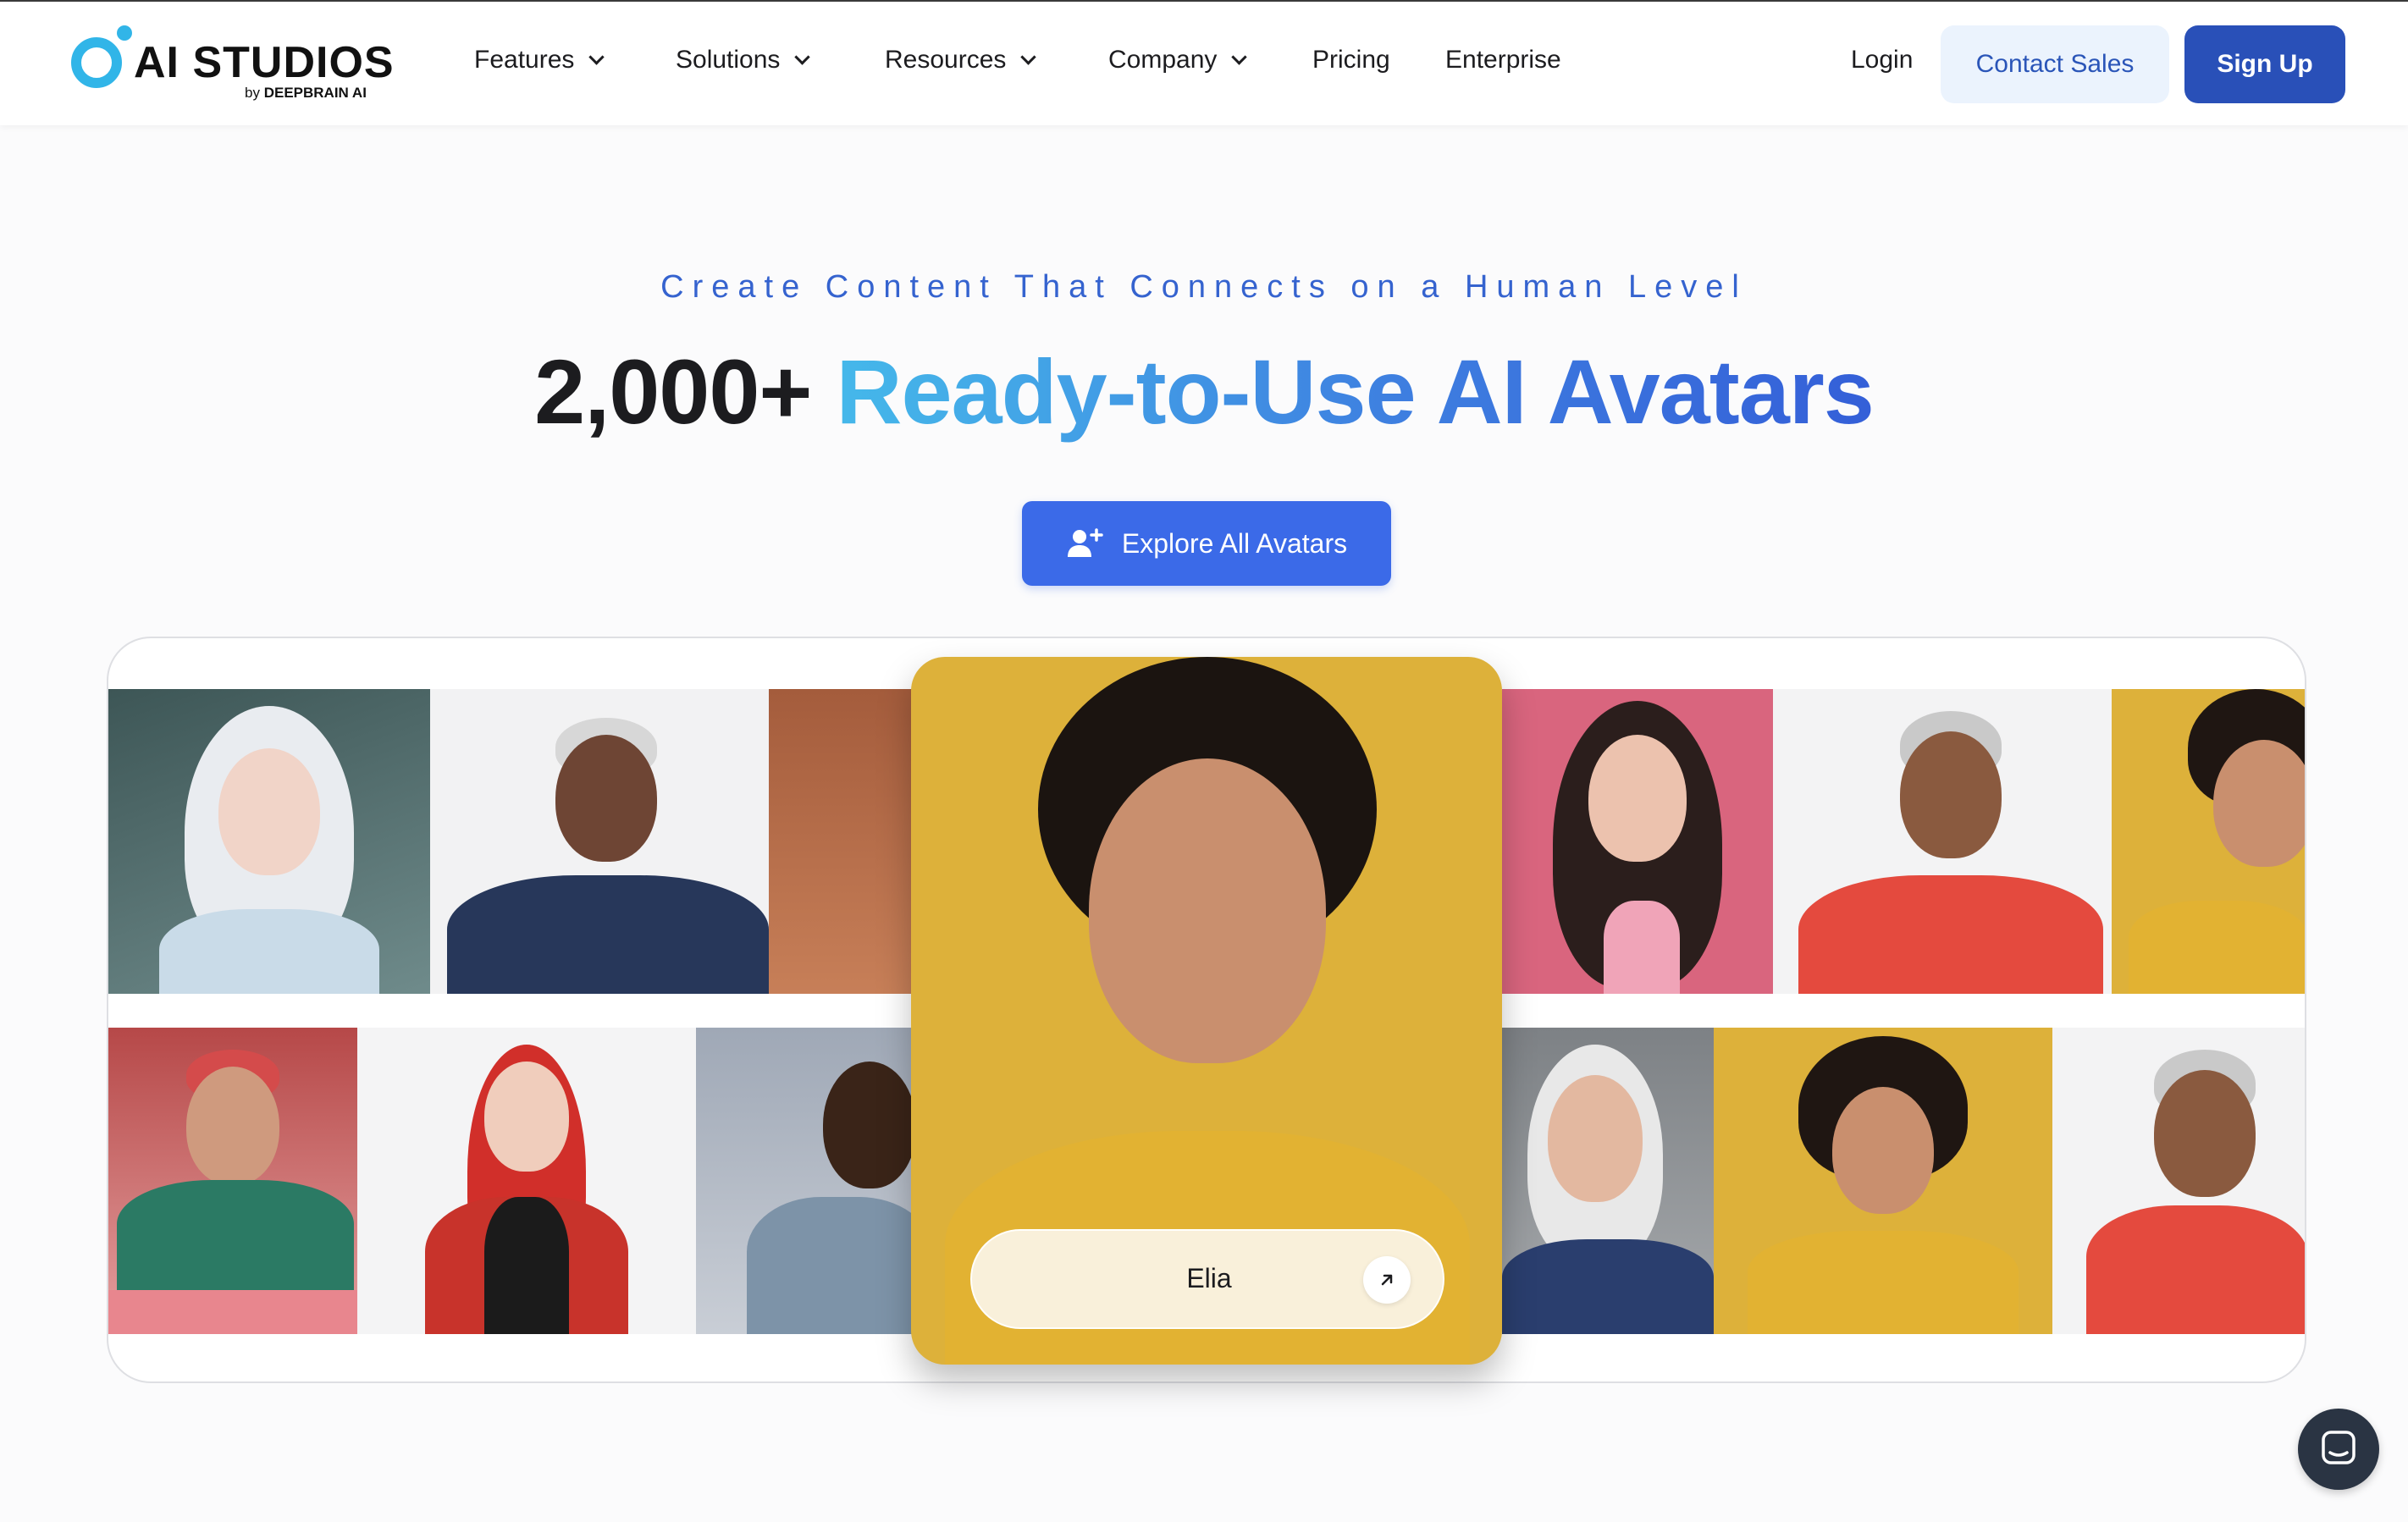 Image resolution: width=2408 pixels, height=1522 pixels. Describe the element at coordinates (1084, 544) in the screenshot. I see `add-user-icon` at that location.